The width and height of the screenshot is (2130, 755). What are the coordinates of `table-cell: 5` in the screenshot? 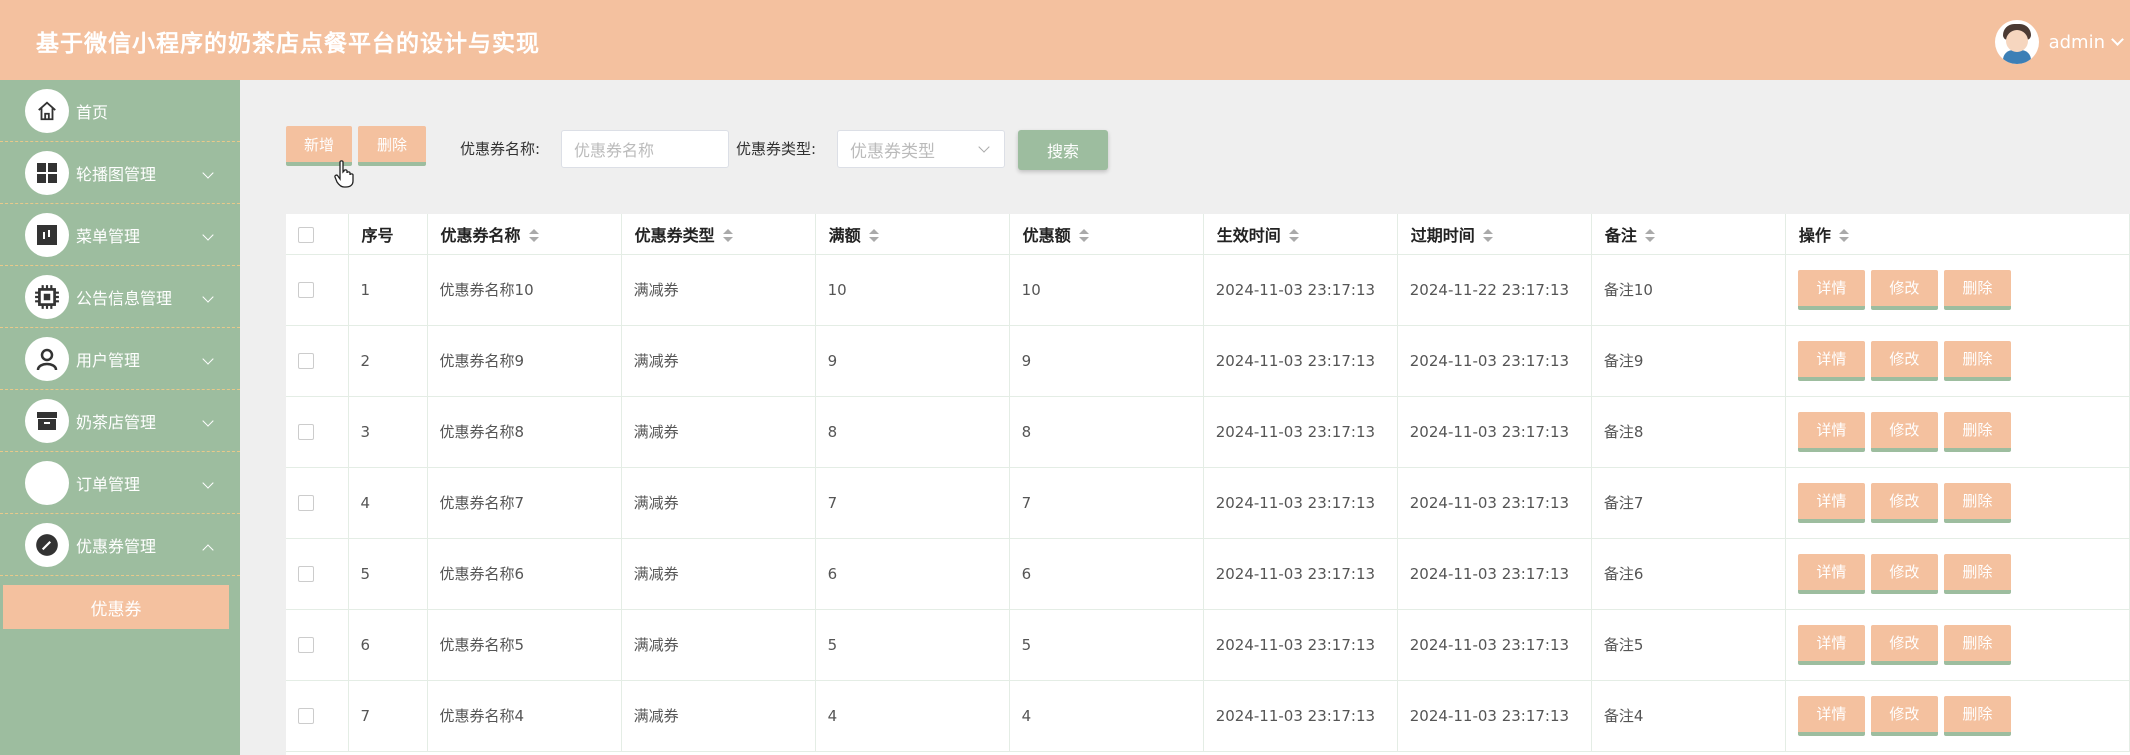 It's located at (1106, 645).